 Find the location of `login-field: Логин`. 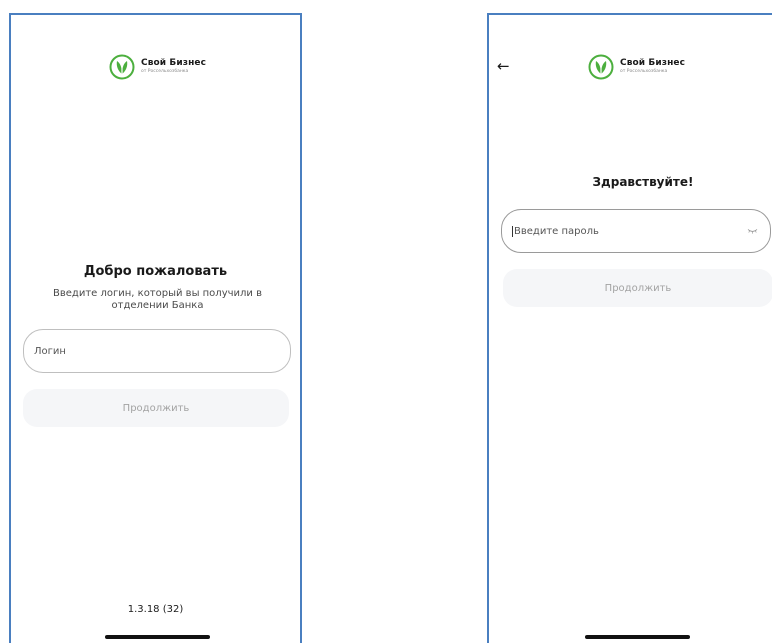

login-field: Логин is located at coordinates (157, 351).